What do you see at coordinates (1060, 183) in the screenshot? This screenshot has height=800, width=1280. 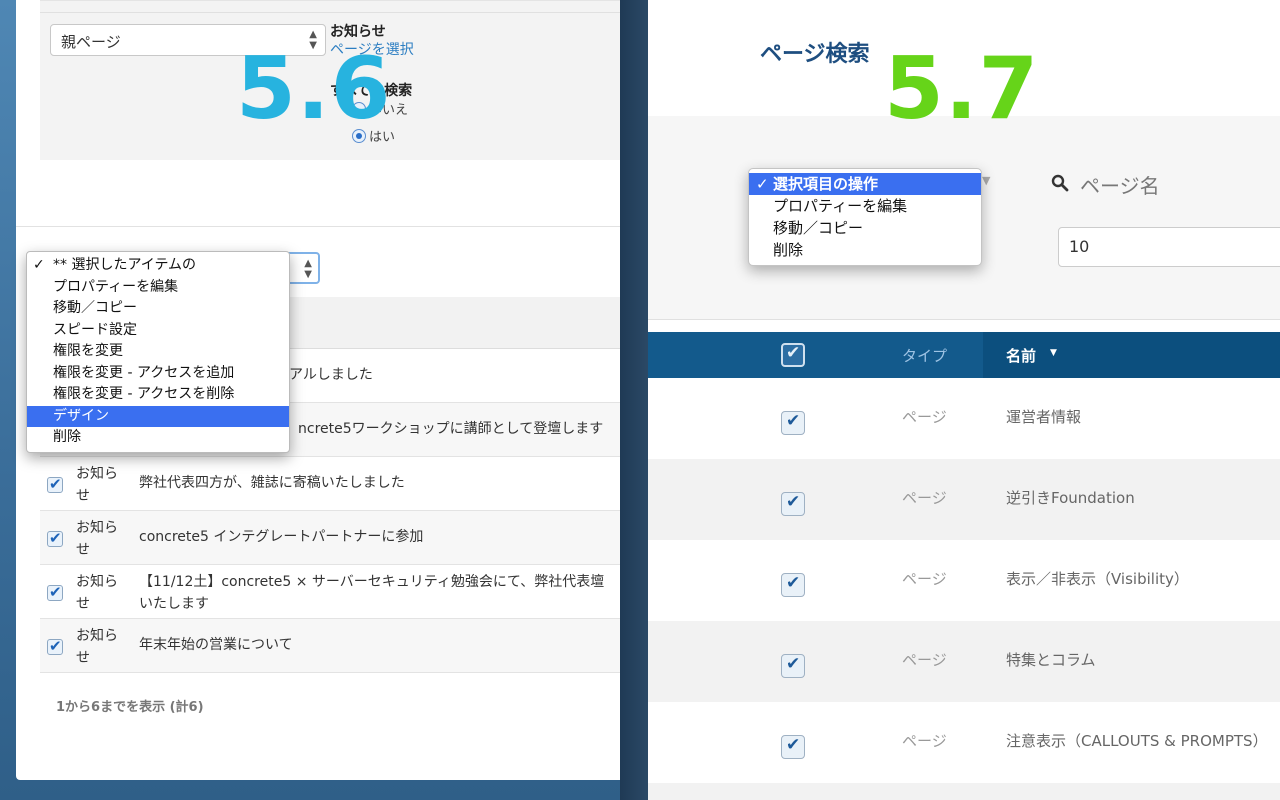 I see `search-icon` at bounding box center [1060, 183].